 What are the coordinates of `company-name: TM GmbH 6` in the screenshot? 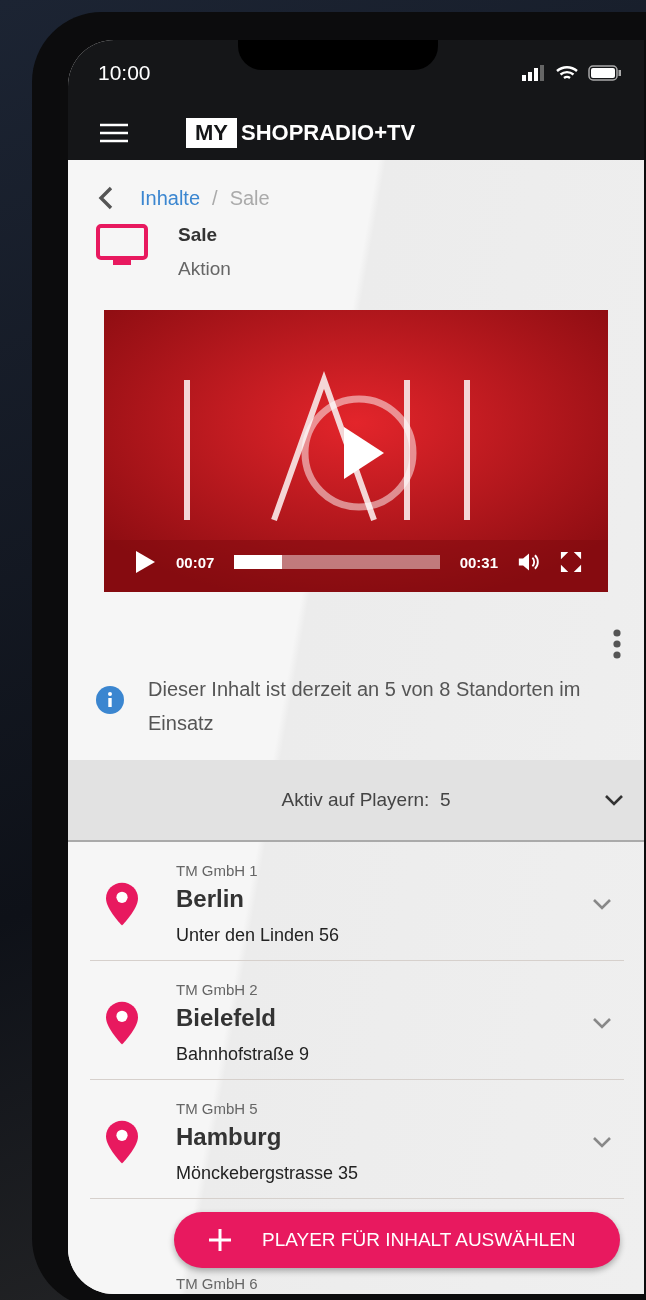 It's located at (217, 1283).